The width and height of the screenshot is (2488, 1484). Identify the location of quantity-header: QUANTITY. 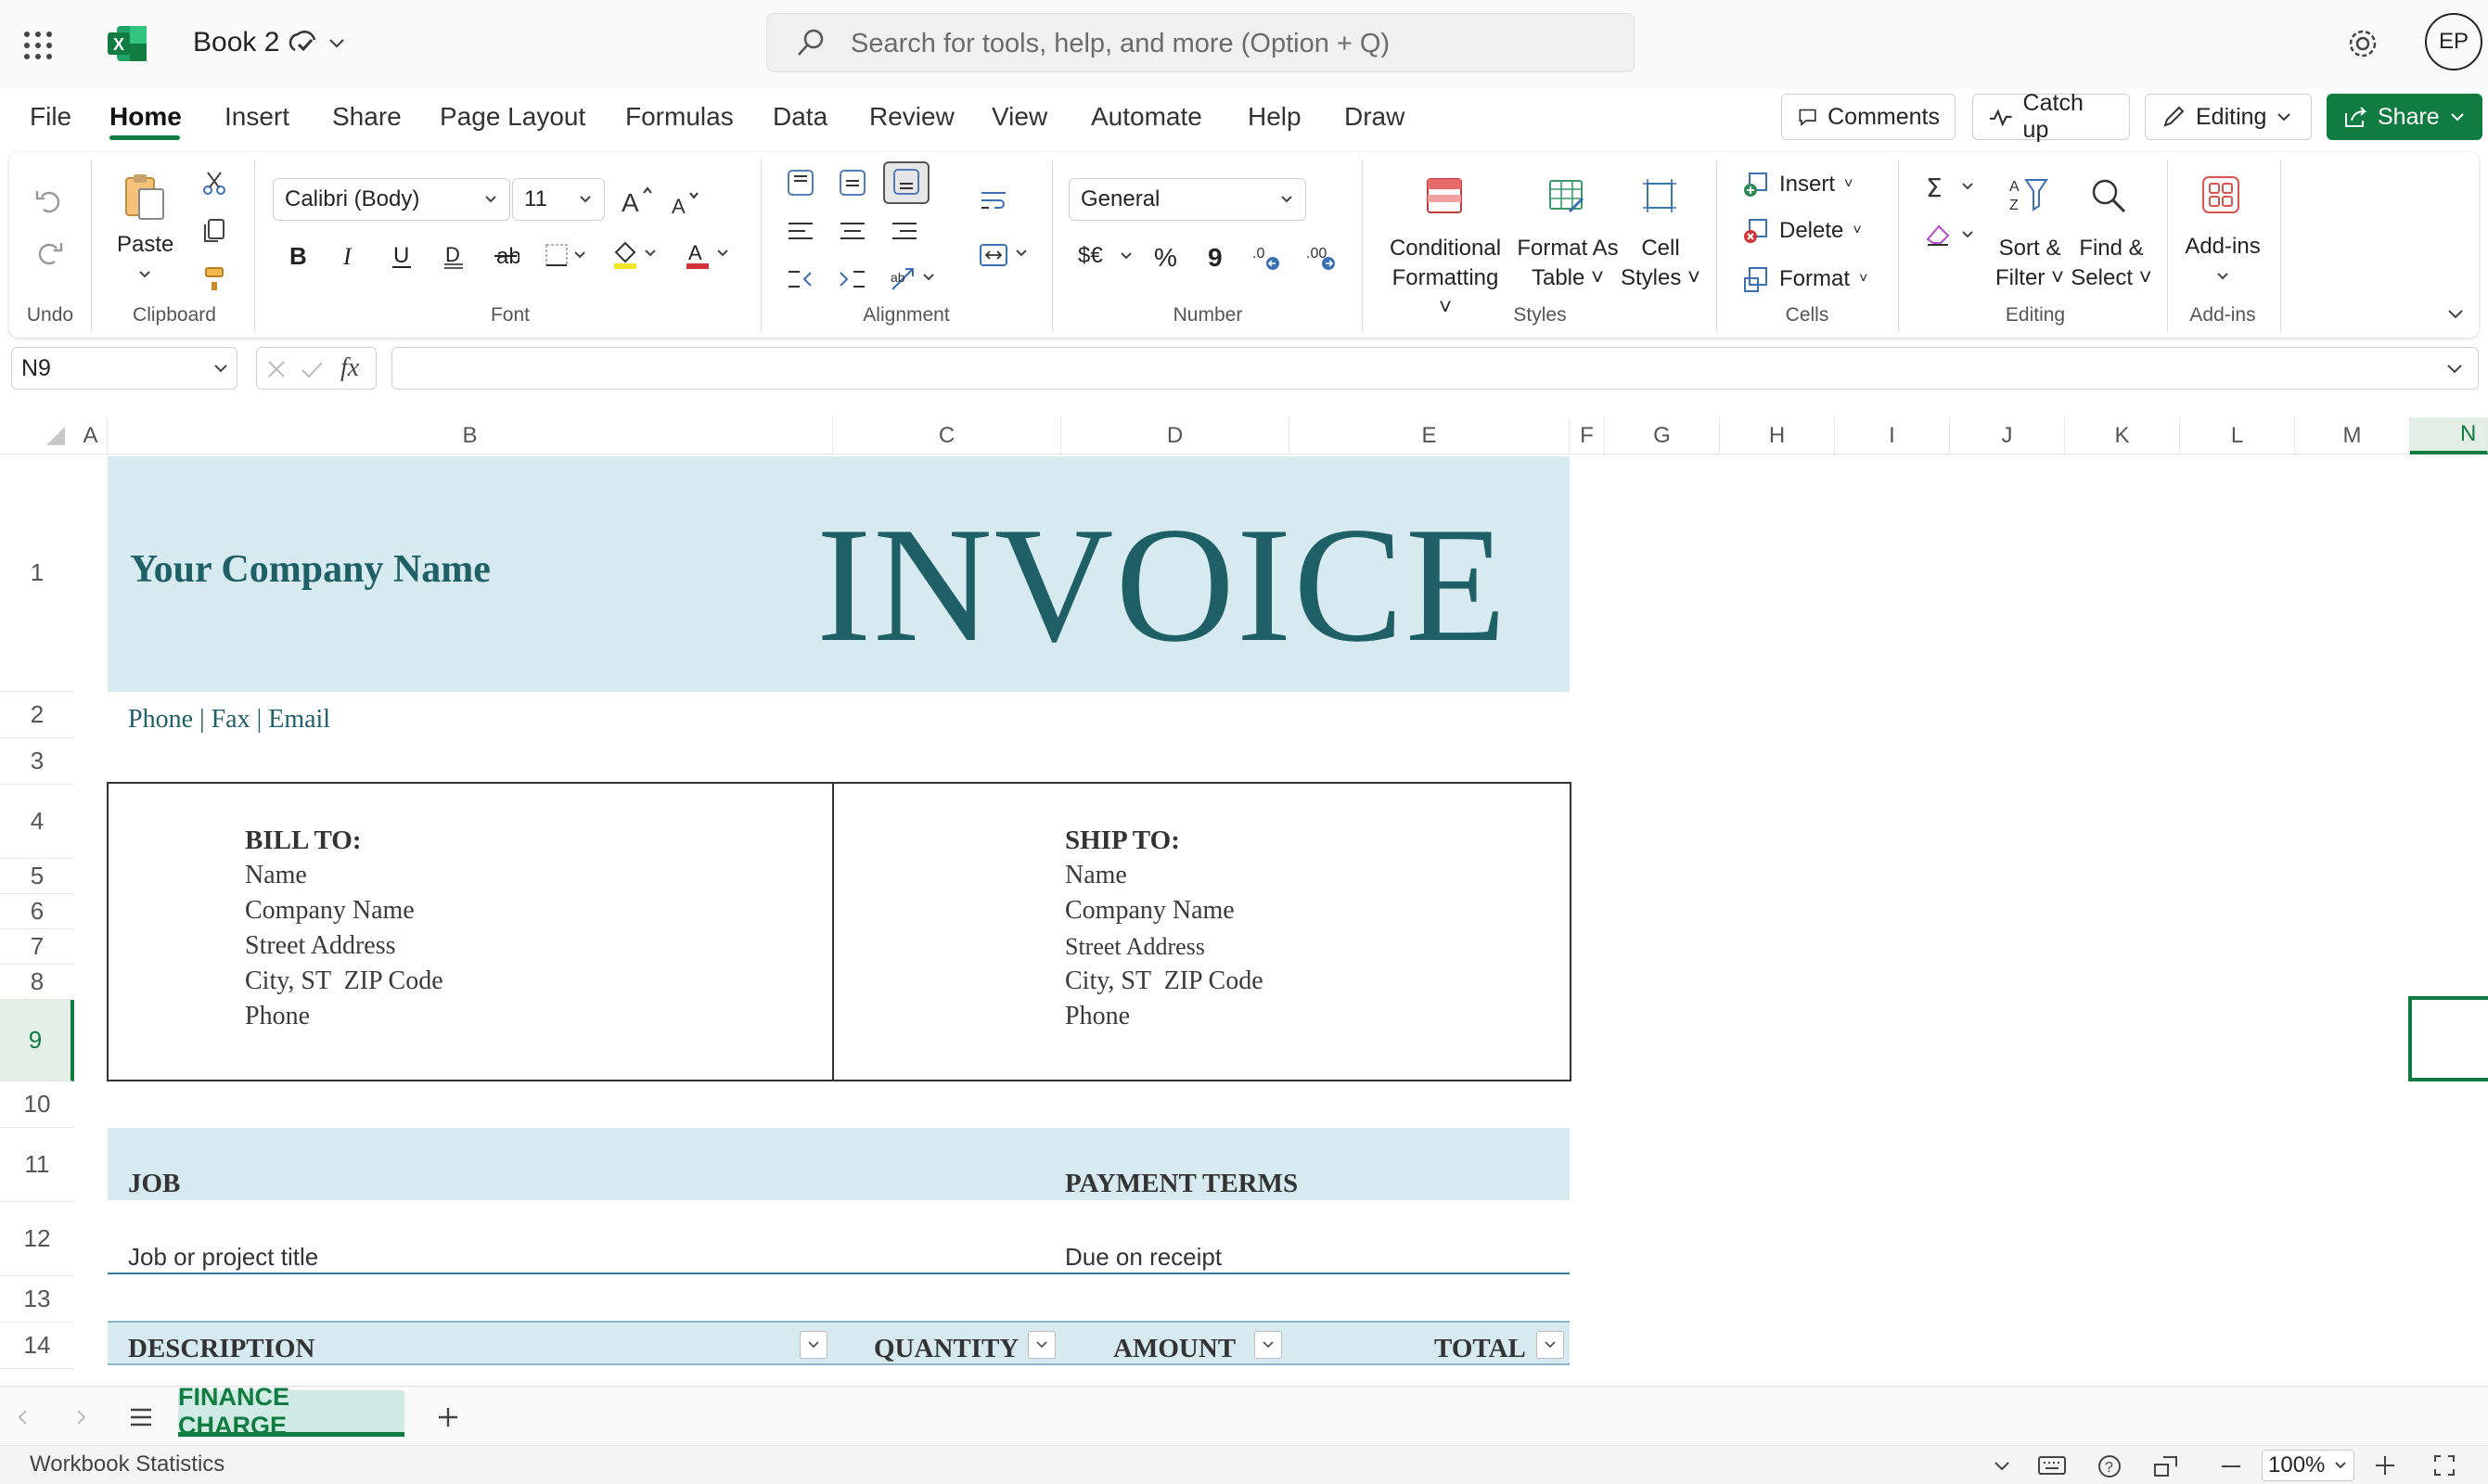
(947, 1349).